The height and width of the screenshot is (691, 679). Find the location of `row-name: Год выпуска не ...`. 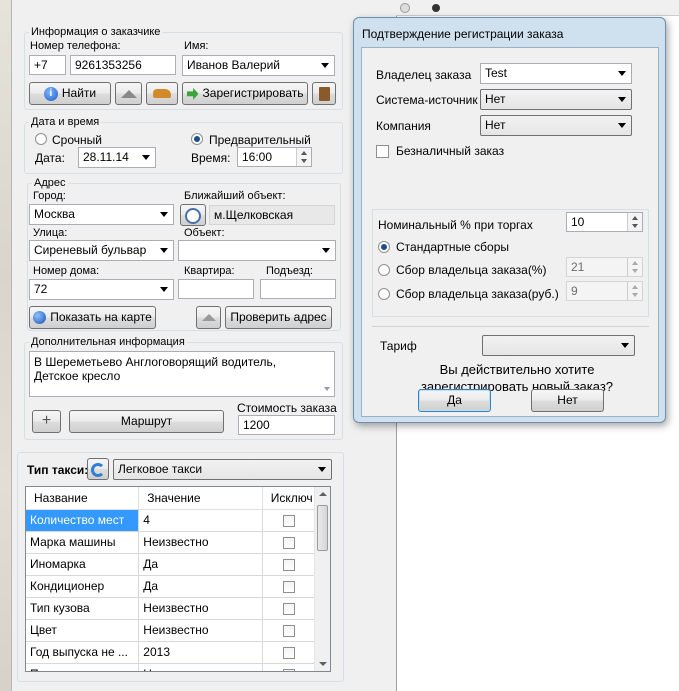

row-name: Год выпуска не ... is located at coordinates (83, 652).